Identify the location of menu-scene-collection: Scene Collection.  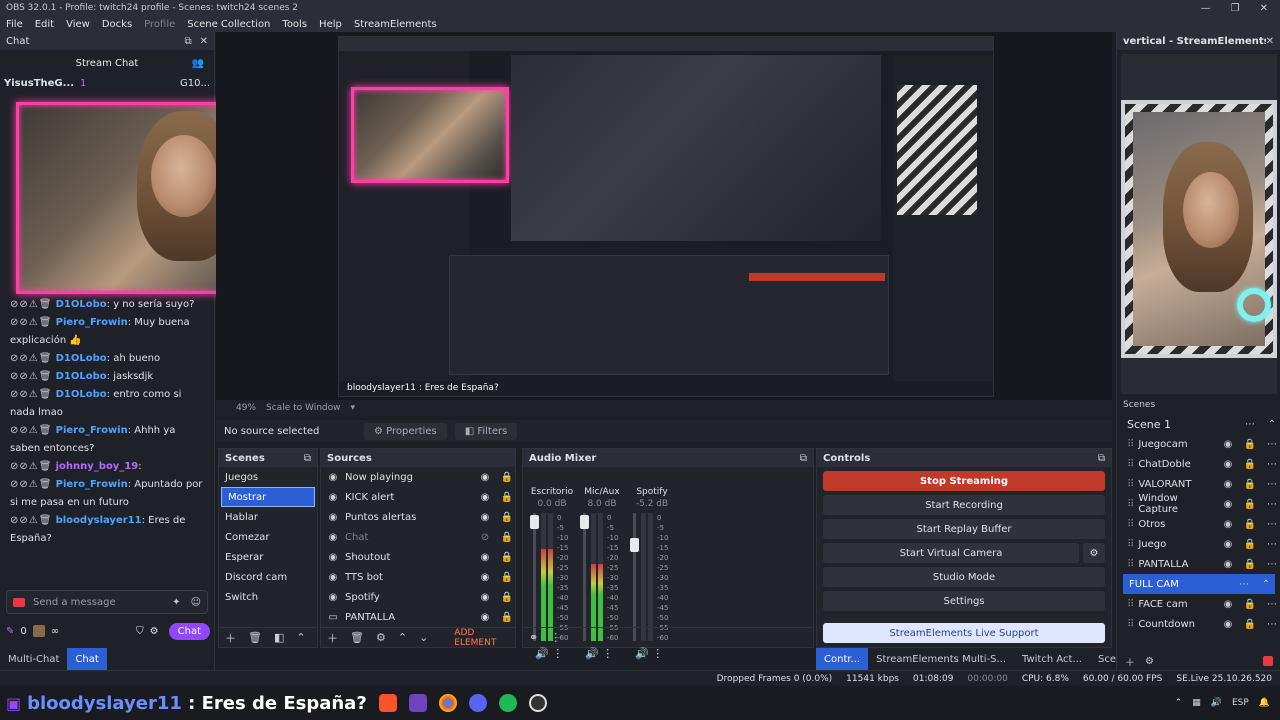
(228, 24).